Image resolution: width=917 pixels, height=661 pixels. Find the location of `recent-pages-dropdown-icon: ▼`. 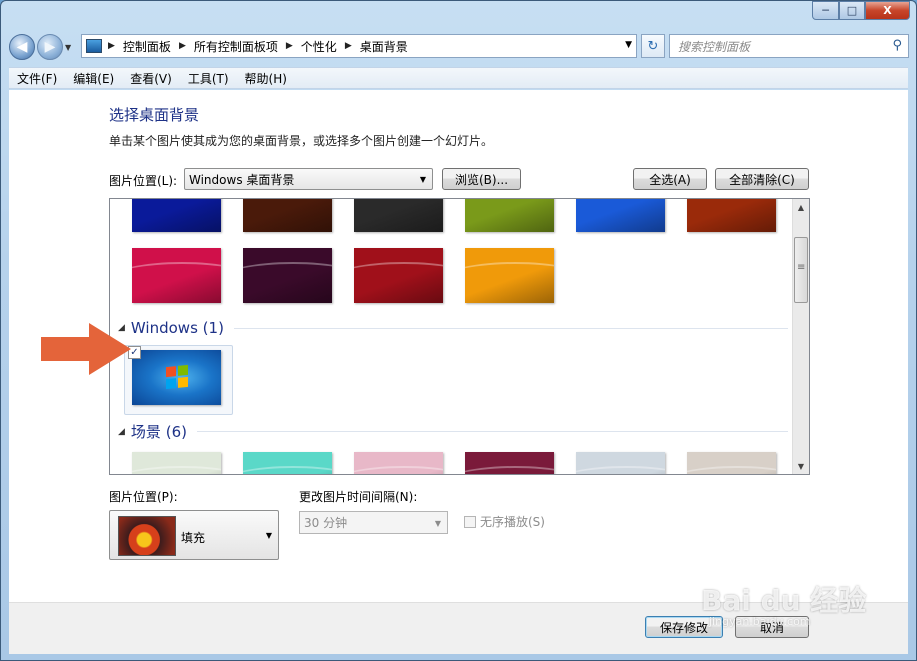

recent-pages-dropdown-icon: ▼ is located at coordinates (70, 47).